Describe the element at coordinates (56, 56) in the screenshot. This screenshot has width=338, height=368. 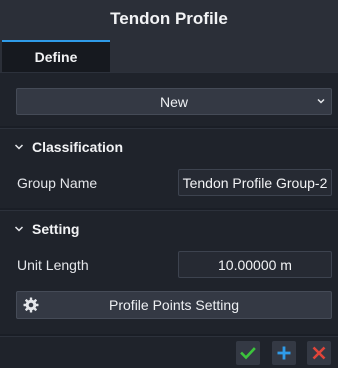
I see `tab-define: Define` at that location.